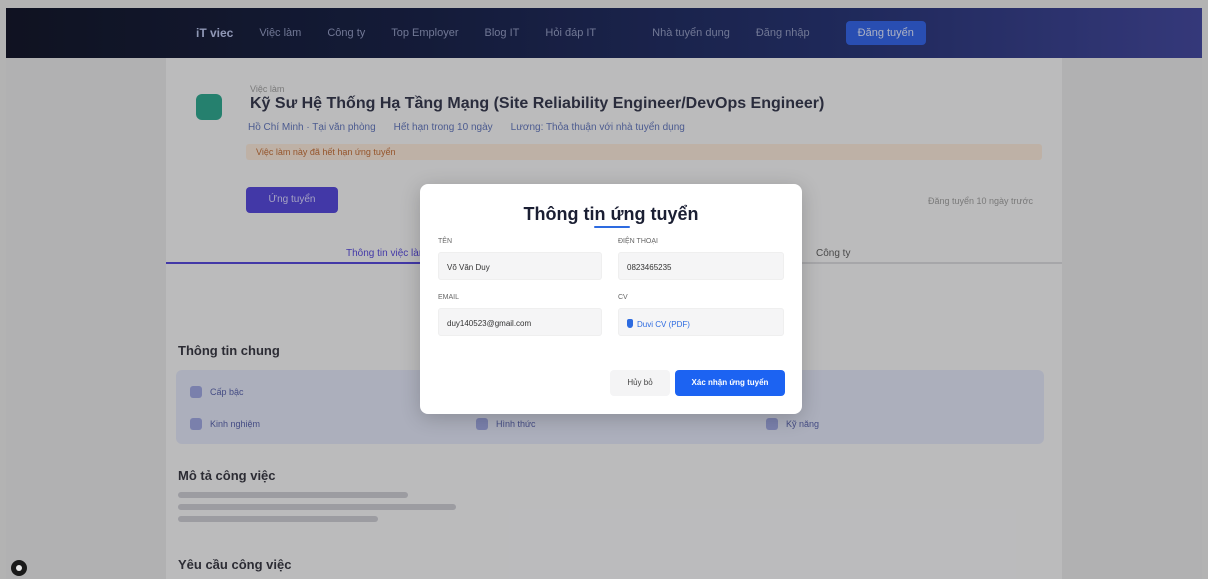 This screenshot has width=1208, height=579. I want to click on modal-title: Thông tin ứng tuyển, so click(611, 214).